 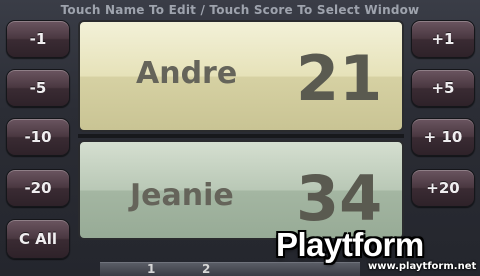 I want to click on tab-1: 1, so click(x=151, y=269).